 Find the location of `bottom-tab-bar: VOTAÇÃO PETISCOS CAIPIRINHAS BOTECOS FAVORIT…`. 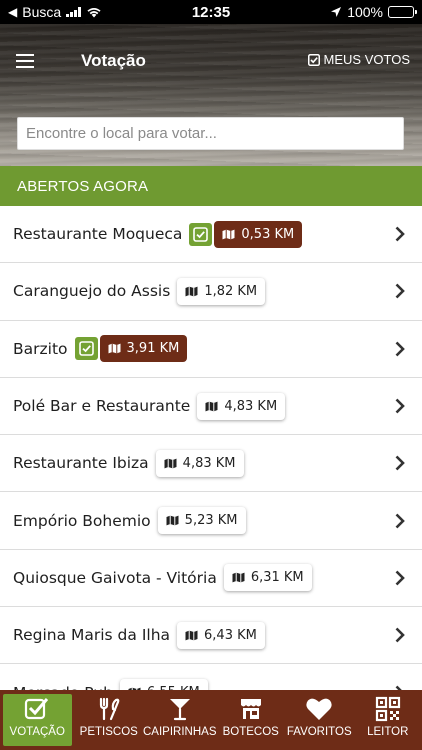

bottom-tab-bar: VOTAÇÃO PETISCOS CAIPIRINHAS BOTECOS FAVORIT… is located at coordinates (211, 720).